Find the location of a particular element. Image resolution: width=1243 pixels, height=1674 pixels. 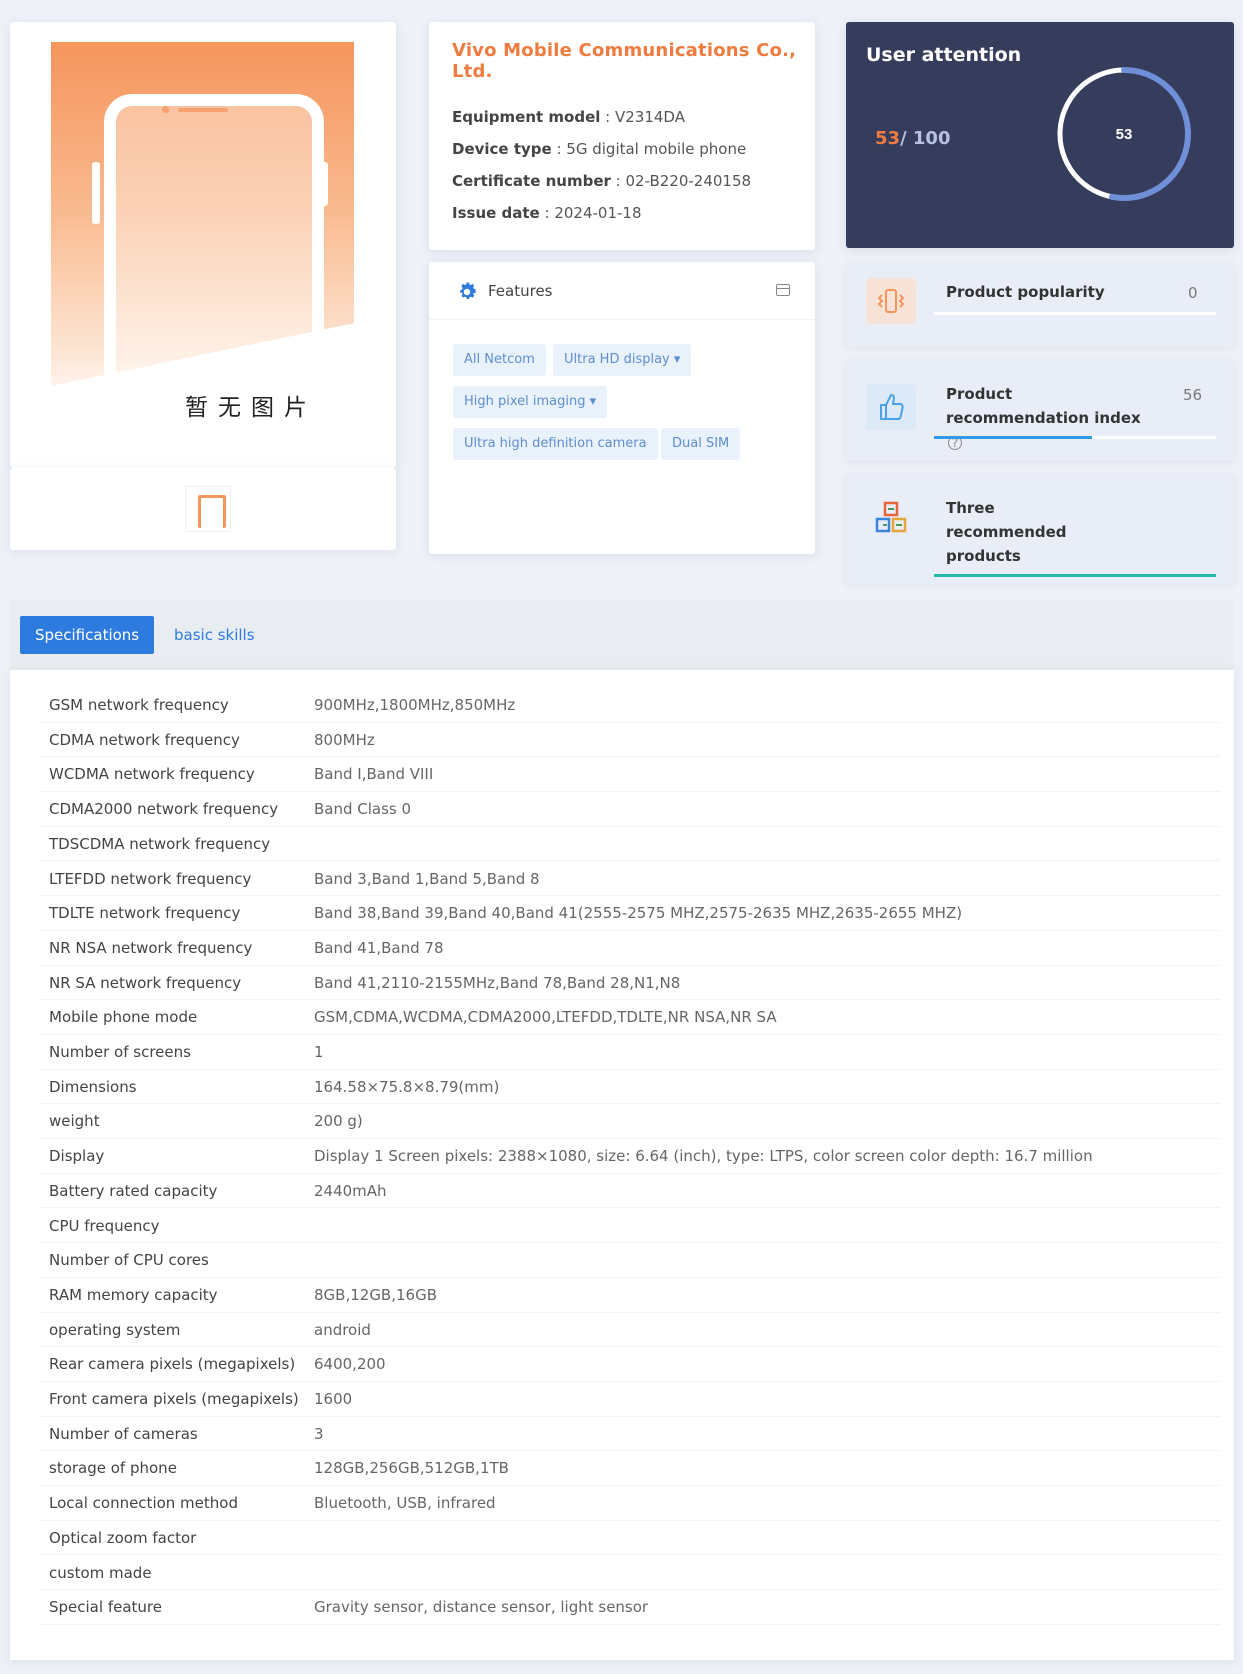

field-label: Certificate number is located at coordinates (531, 181).